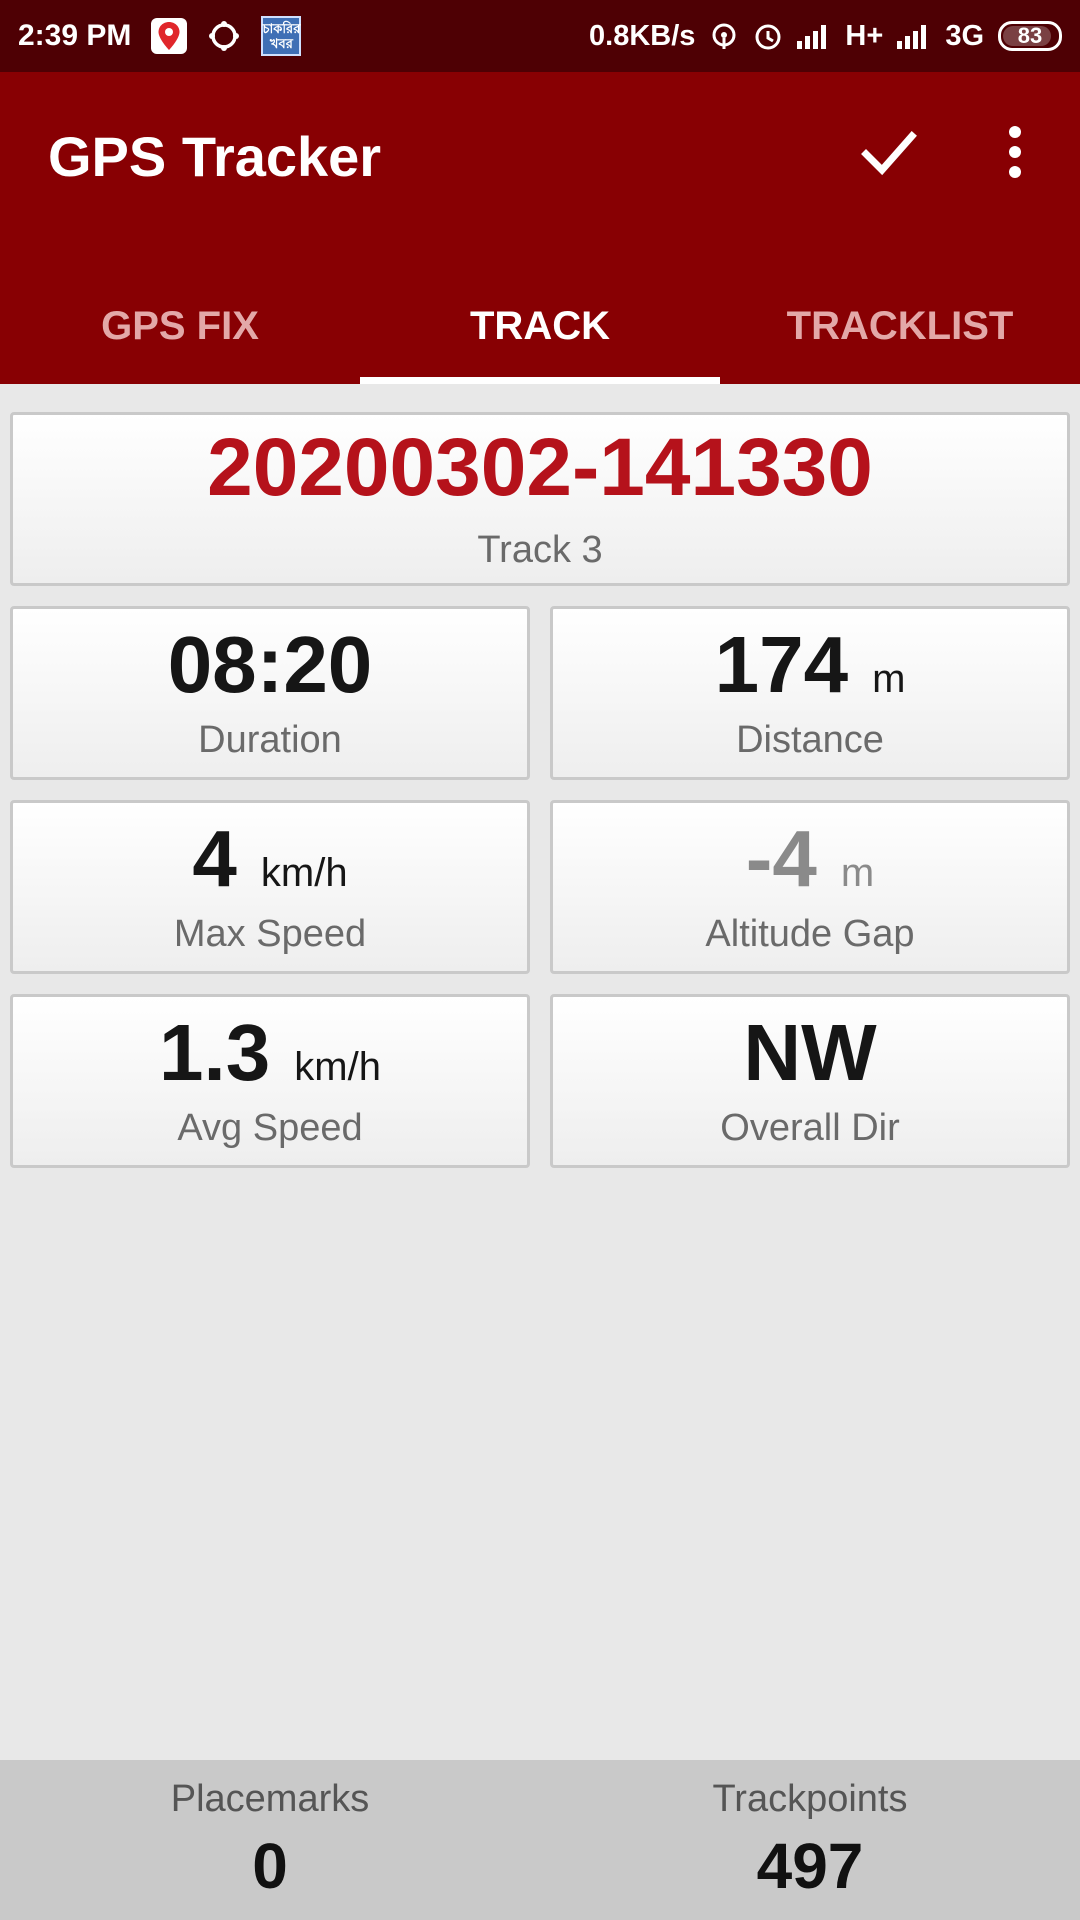 This screenshot has width=1080, height=1920. I want to click on hotspot-icon, so click(724, 36).